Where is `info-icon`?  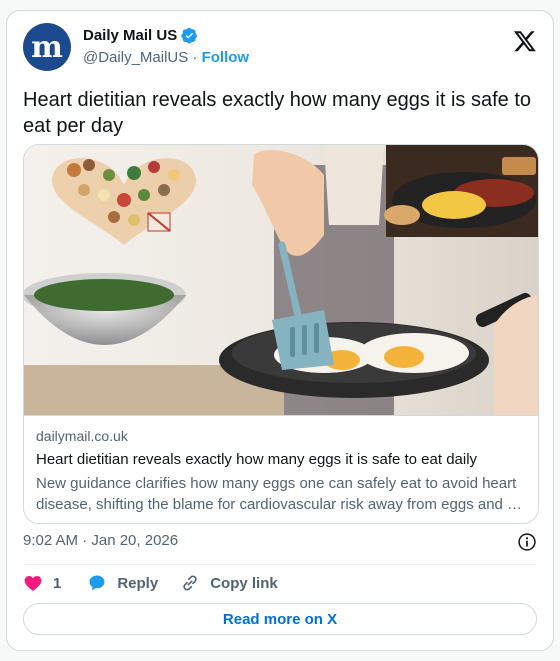
info-icon is located at coordinates (527, 542).